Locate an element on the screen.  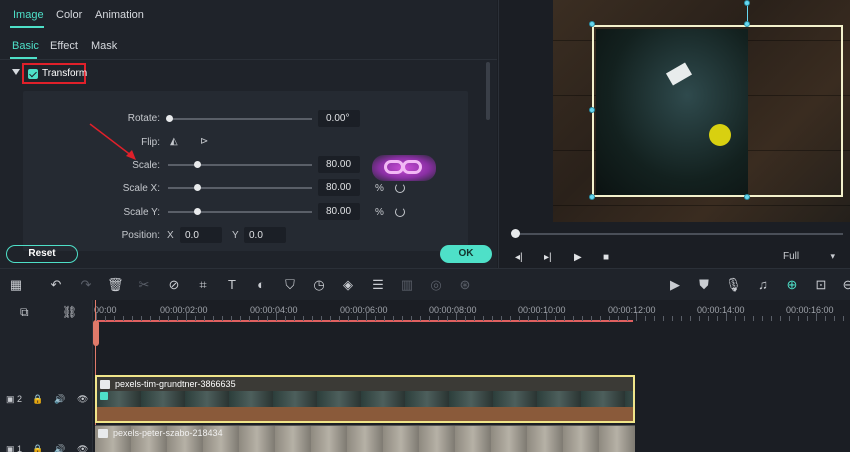
scale-x-reset-icon is located at coordinates (400, 188).